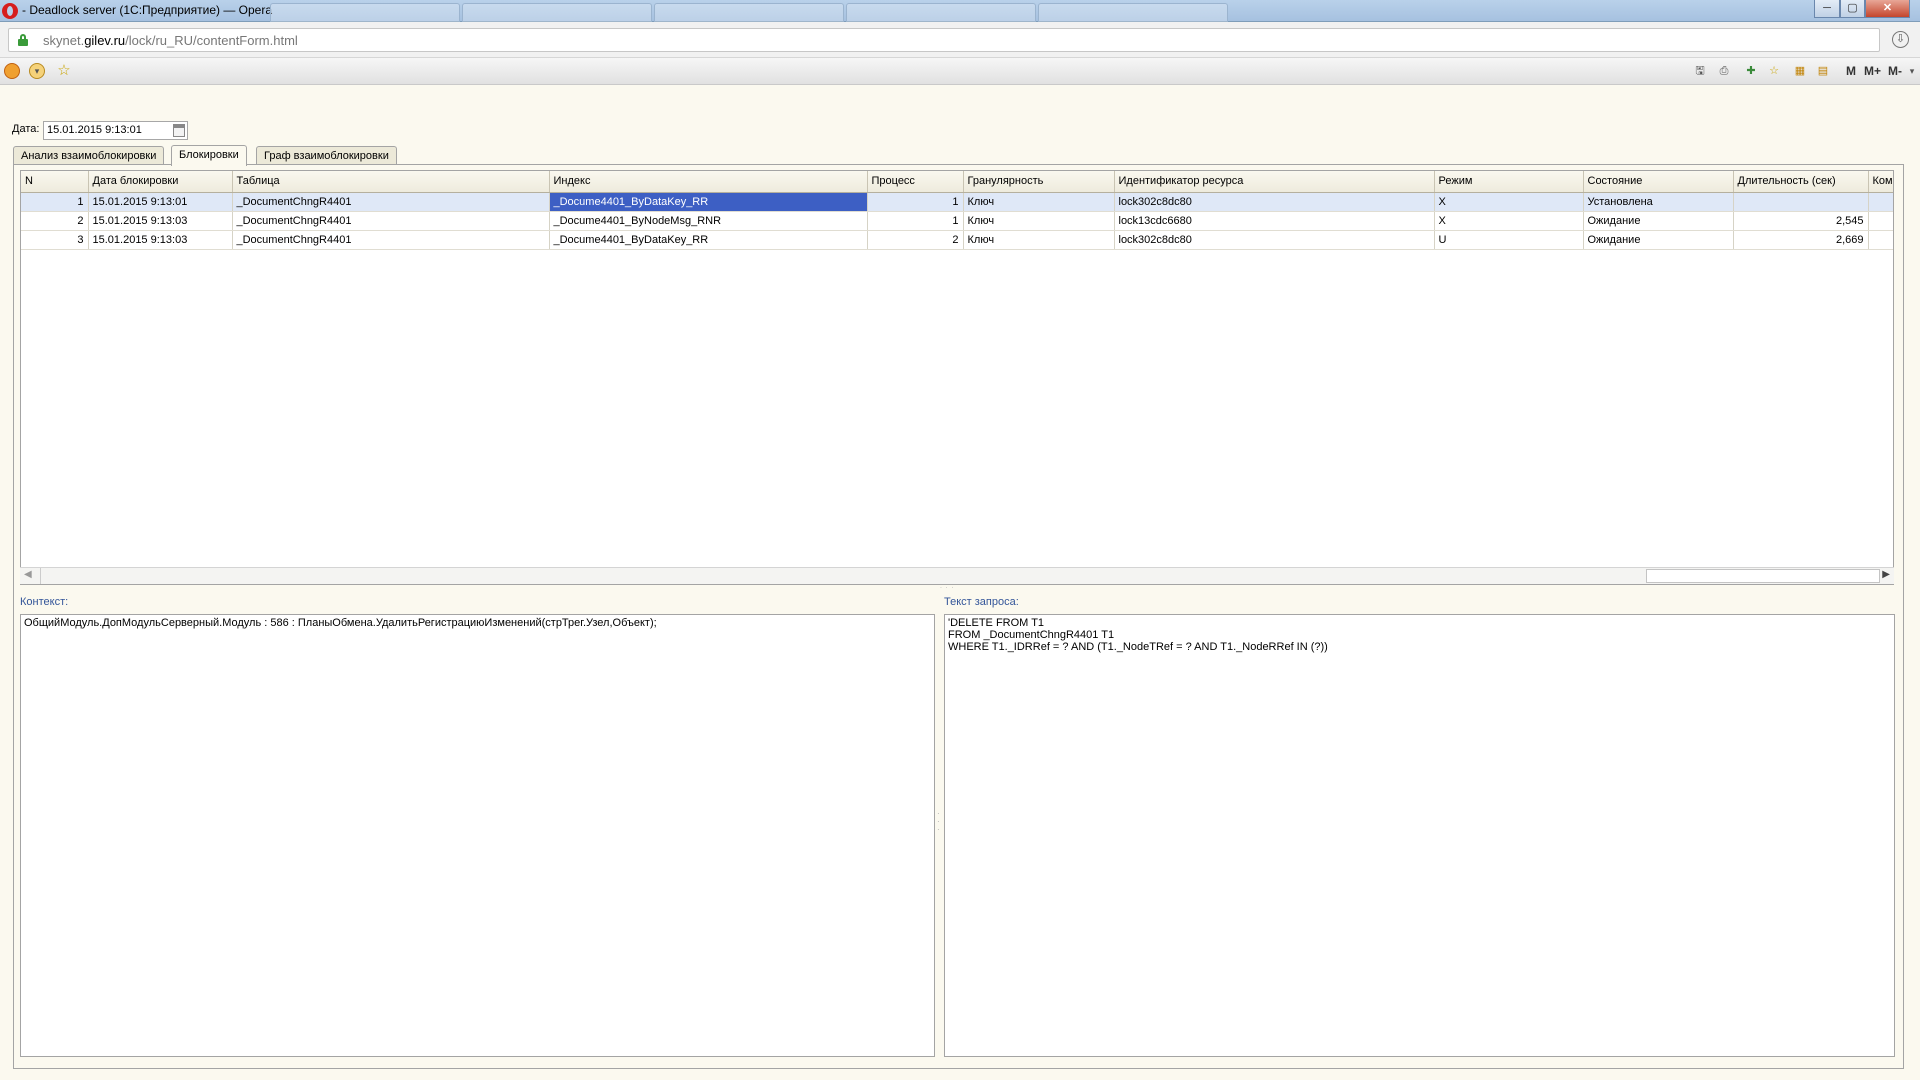 The height and width of the screenshot is (1080, 1920). Describe the element at coordinates (1801, 221) in the screenshot. I see `cell-duration: 2,545` at that location.